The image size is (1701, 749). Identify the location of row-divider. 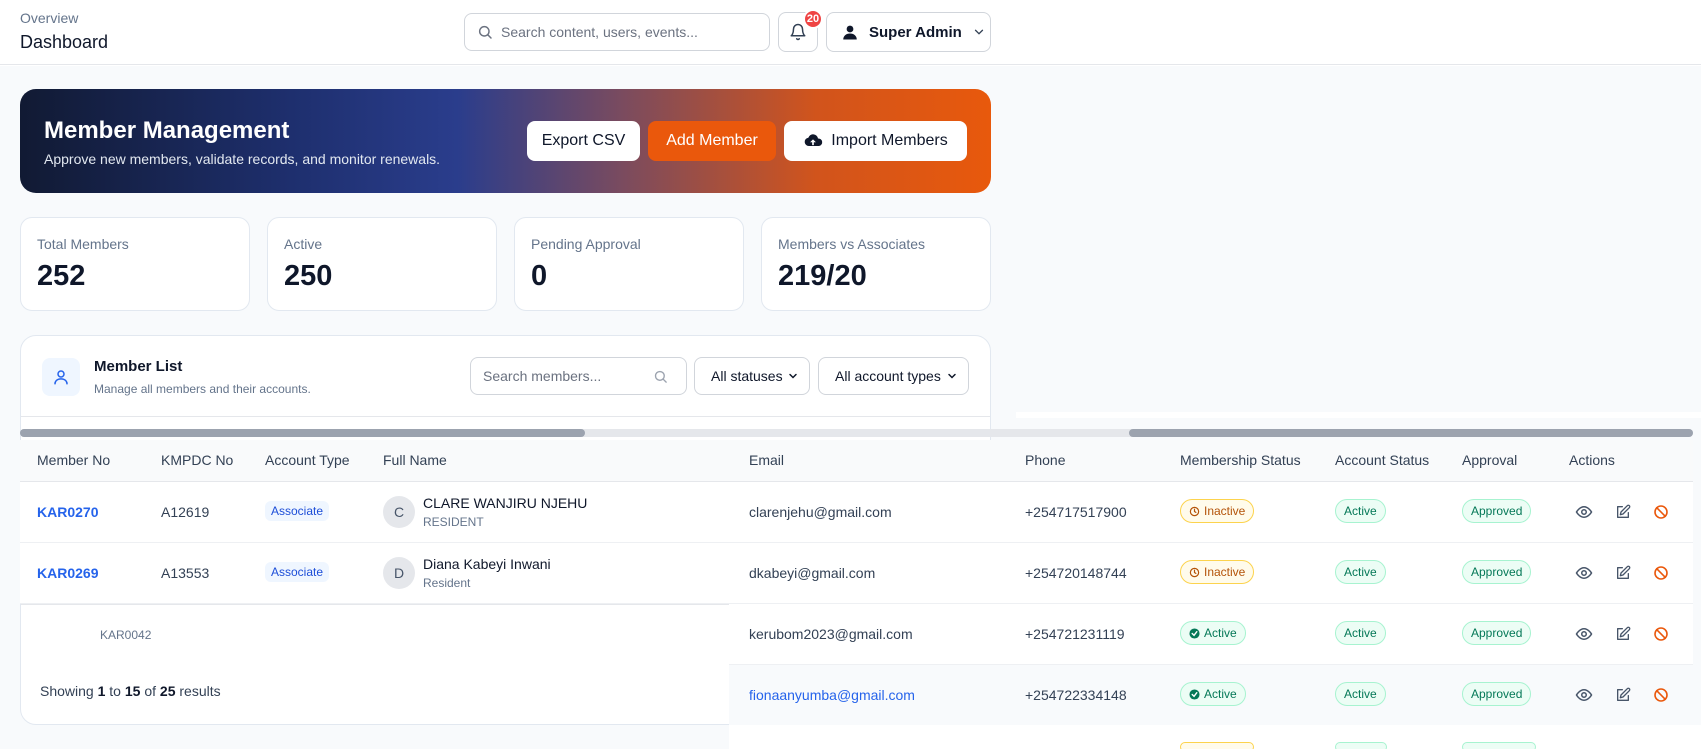
(375, 604).